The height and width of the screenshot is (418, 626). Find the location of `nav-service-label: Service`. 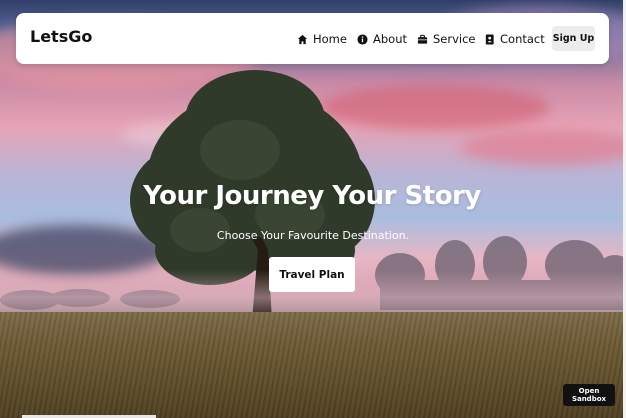

nav-service-label: Service is located at coordinates (454, 39).